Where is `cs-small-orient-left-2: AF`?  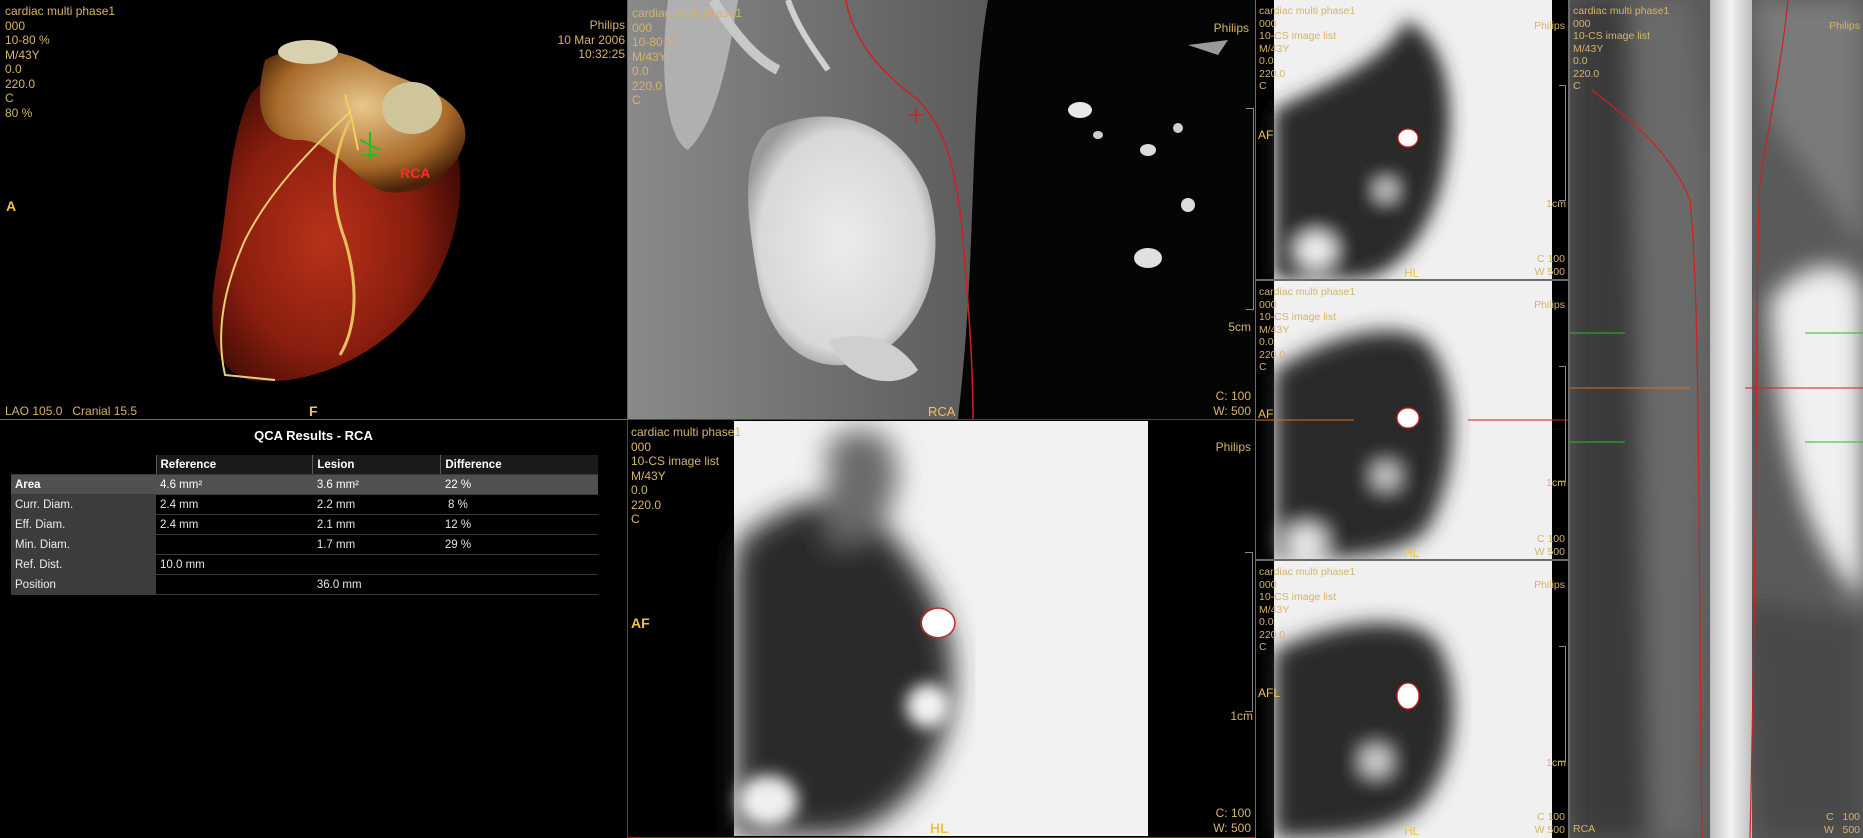 cs-small-orient-left-2: AF is located at coordinates (1266, 414).